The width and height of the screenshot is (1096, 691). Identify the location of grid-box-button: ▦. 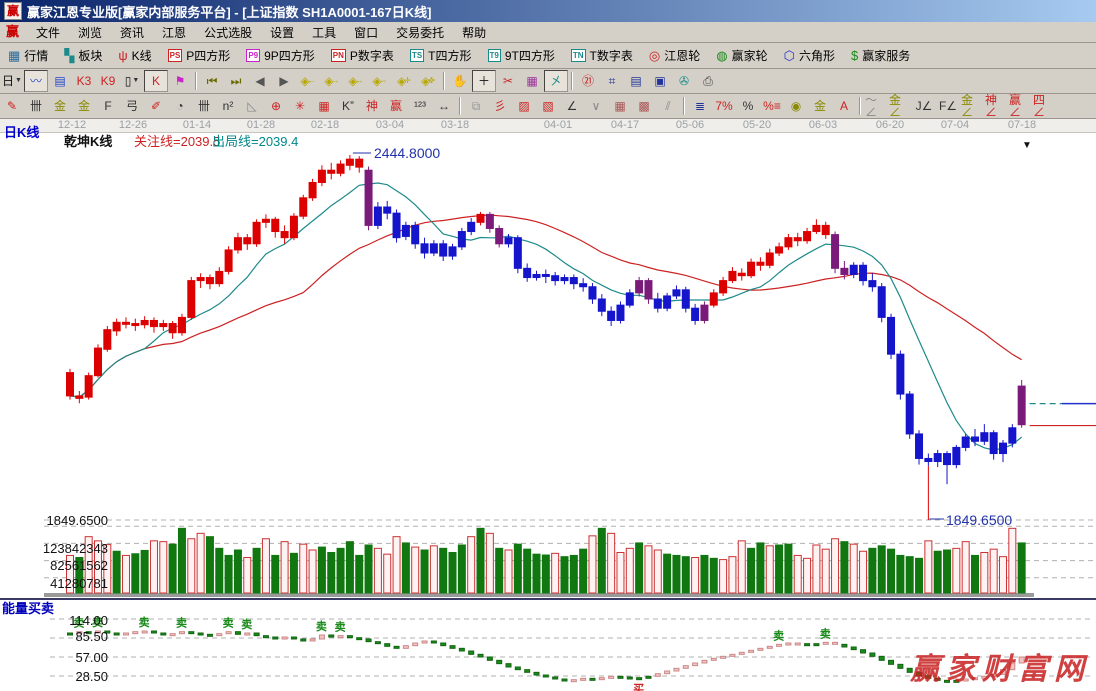
(324, 106).